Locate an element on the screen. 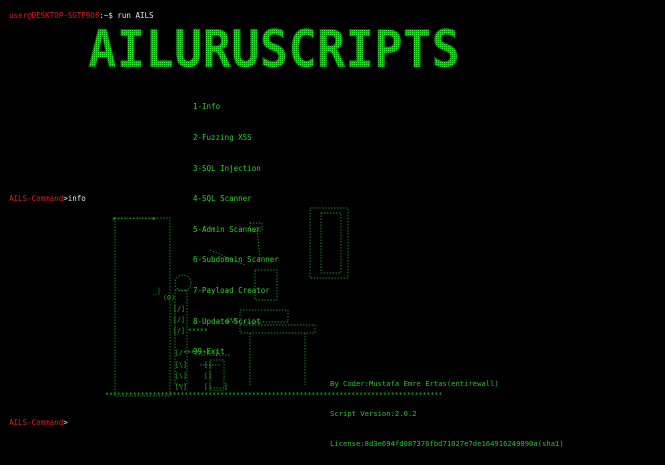 This screenshot has width=665, height=465. prompt-suffix: :~$ is located at coordinates (108, 15).